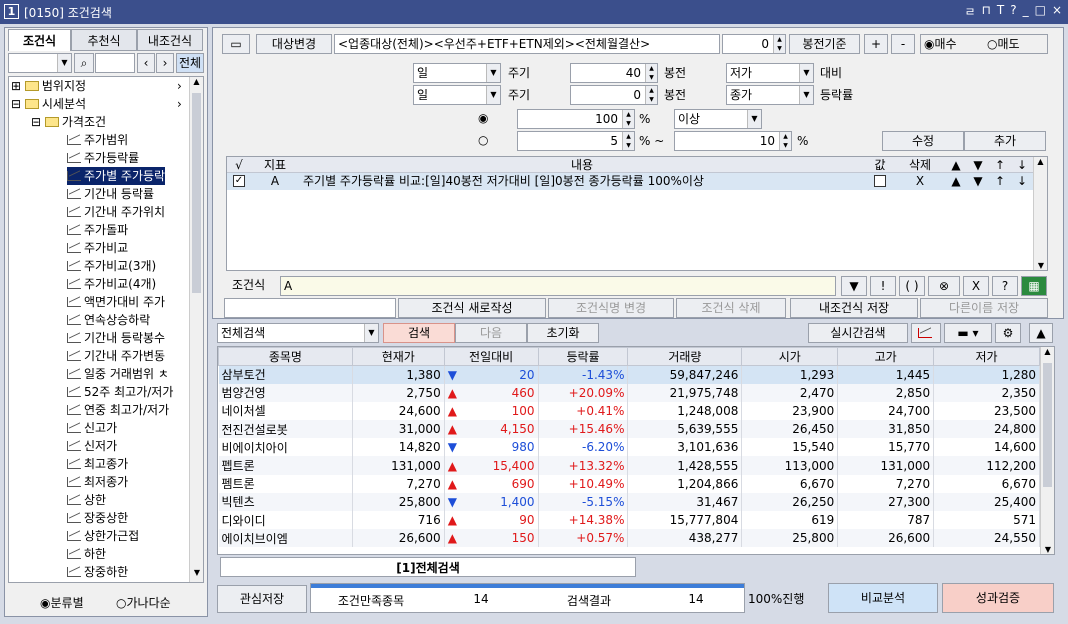 Image resolution: width=1068 pixels, height=624 pixels. What do you see at coordinates (116, 338) in the screenshot?
I see `tree-item: 기간내 등락봉수` at bounding box center [116, 338].